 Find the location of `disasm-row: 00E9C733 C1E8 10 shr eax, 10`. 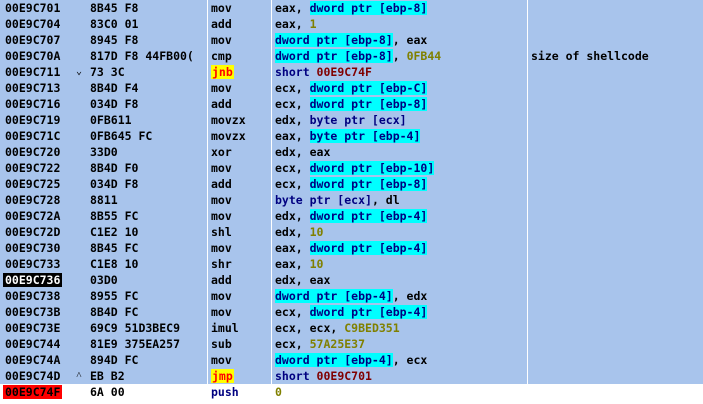

disasm-row: 00E9C733 C1E8 10 shr eax, 10 is located at coordinates (351, 264).